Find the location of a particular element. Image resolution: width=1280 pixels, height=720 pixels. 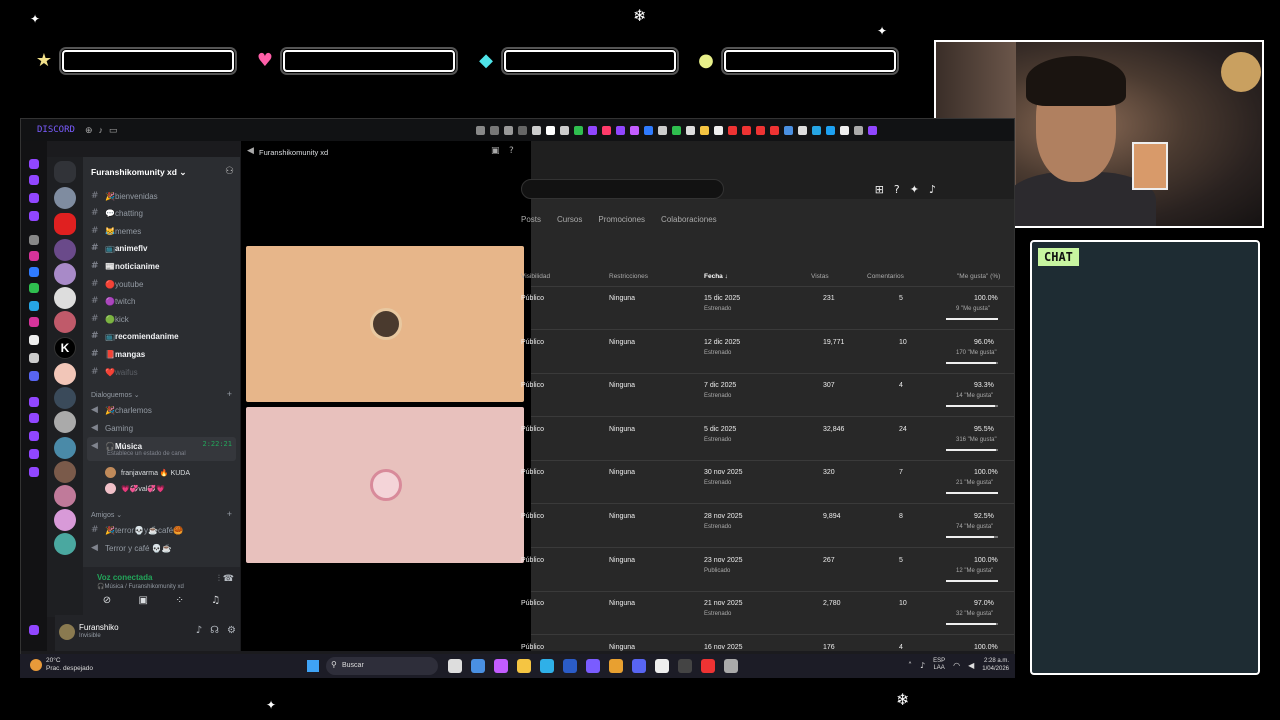

obs-icon is located at coordinates (685, 666).